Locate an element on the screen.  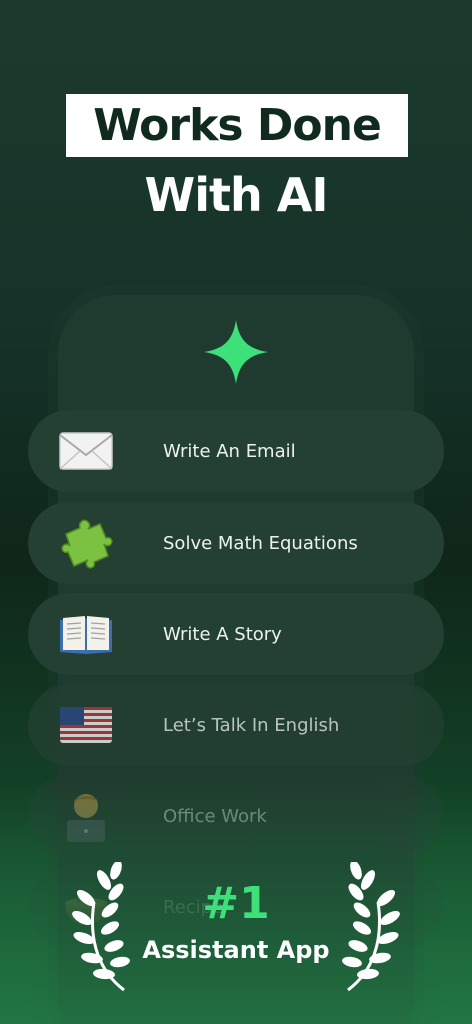
puzzle-icon is located at coordinates (86, 543).